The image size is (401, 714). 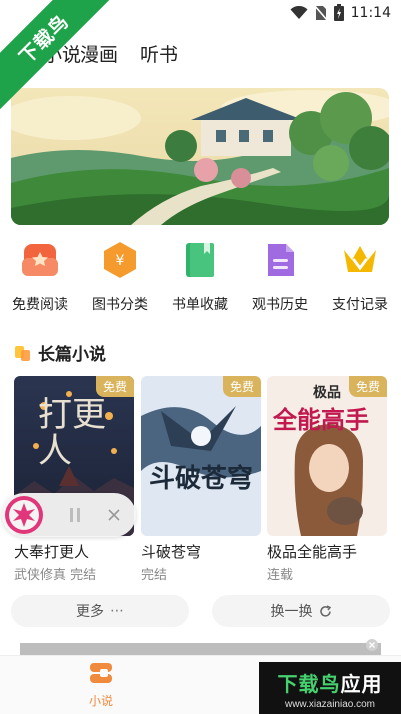 I want to click on shortcut-free-read: 免费阅读, so click(x=40, y=277).